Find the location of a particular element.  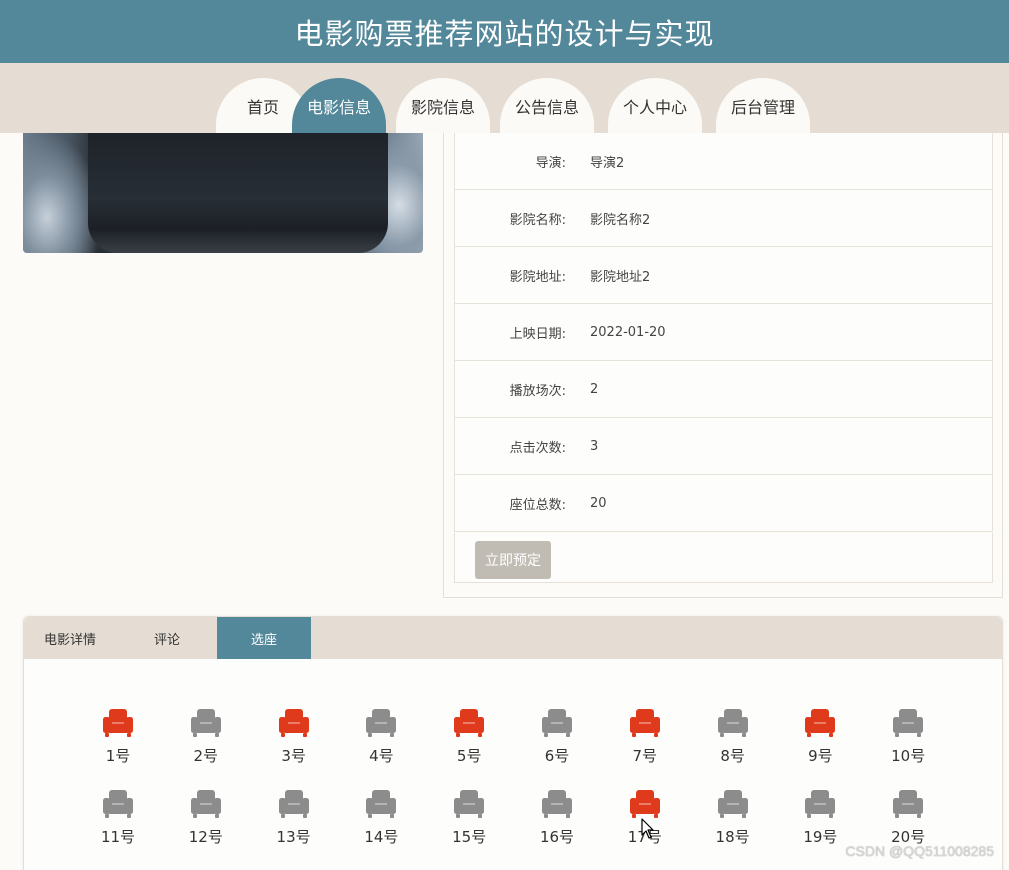

detail-value: 影院地址2 is located at coordinates (620, 277).